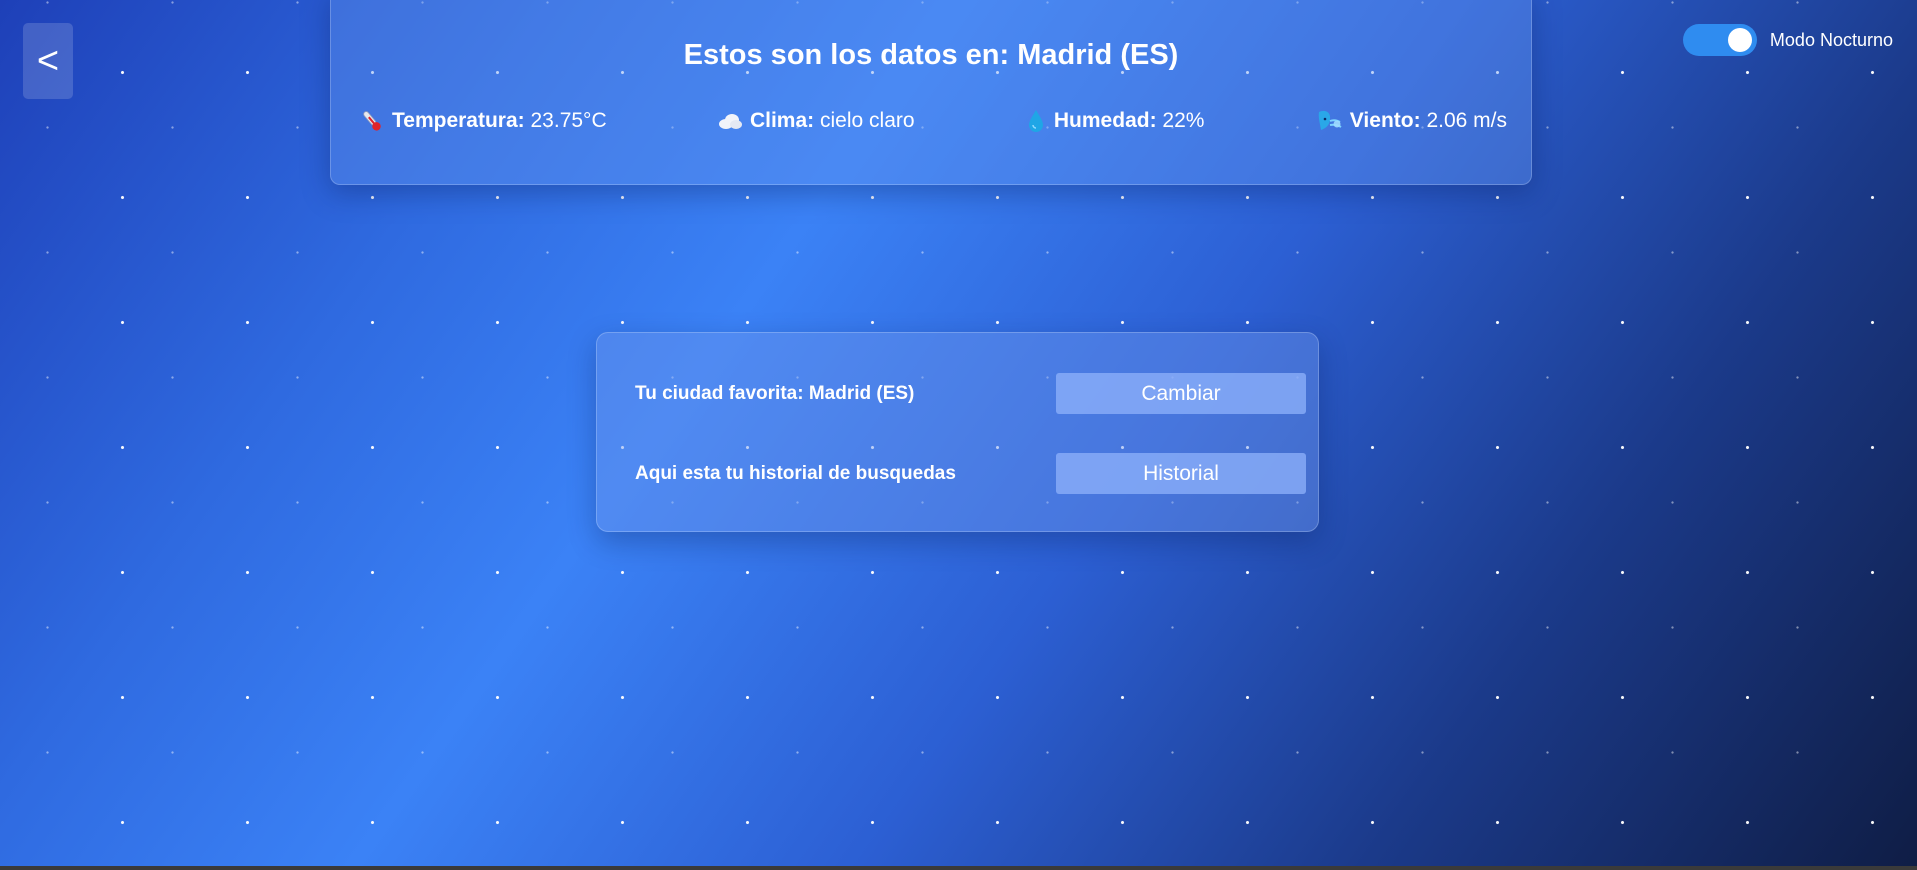 The height and width of the screenshot is (870, 1917). What do you see at coordinates (1183, 120) in the screenshot?
I see `humidity-value: 22%` at bounding box center [1183, 120].